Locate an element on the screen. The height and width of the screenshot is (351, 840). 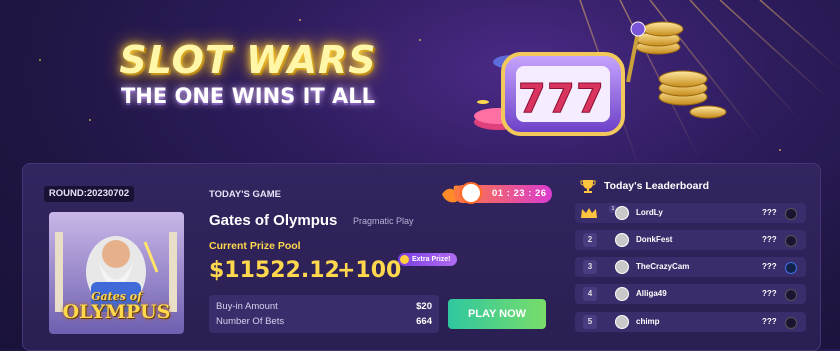
game-provider: Pragmatic Play is located at coordinates (383, 221).